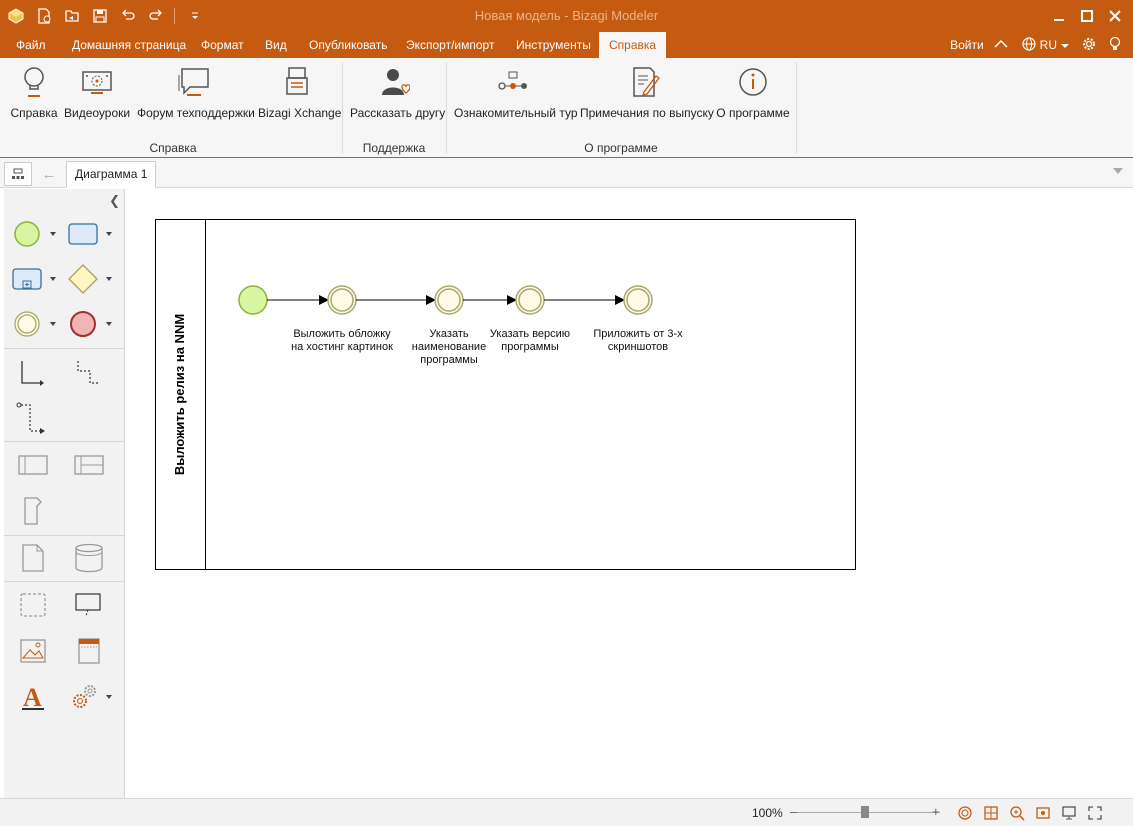  I want to click on back-arrow-icon: ←, so click(49, 174).